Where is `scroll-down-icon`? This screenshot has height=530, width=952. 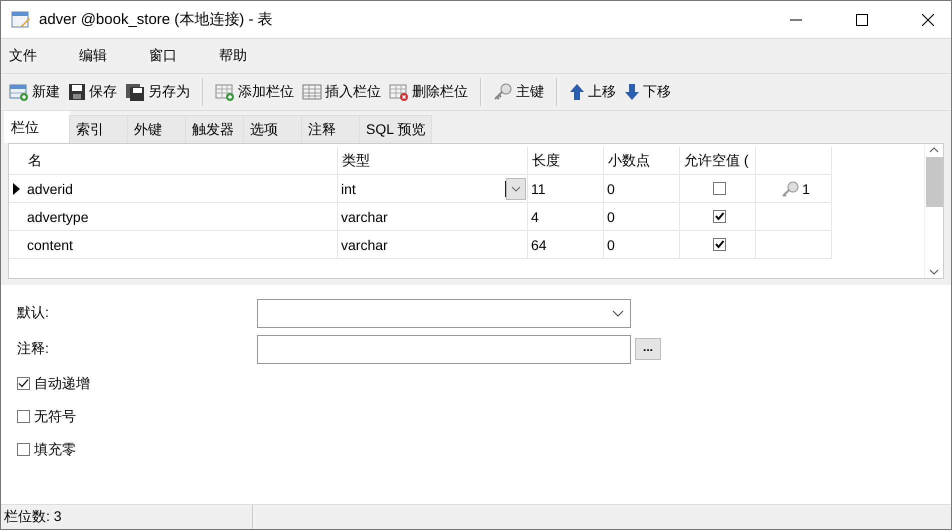 scroll-down-icon is located at coordinates (934, 272).